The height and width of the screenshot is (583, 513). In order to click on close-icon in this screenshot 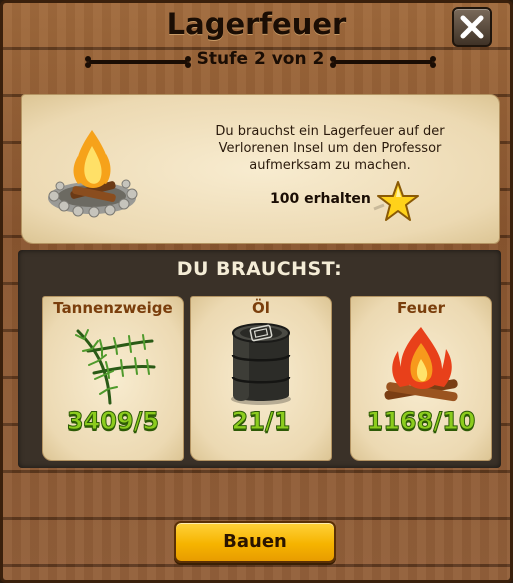, I will do `click(472, 27)`.